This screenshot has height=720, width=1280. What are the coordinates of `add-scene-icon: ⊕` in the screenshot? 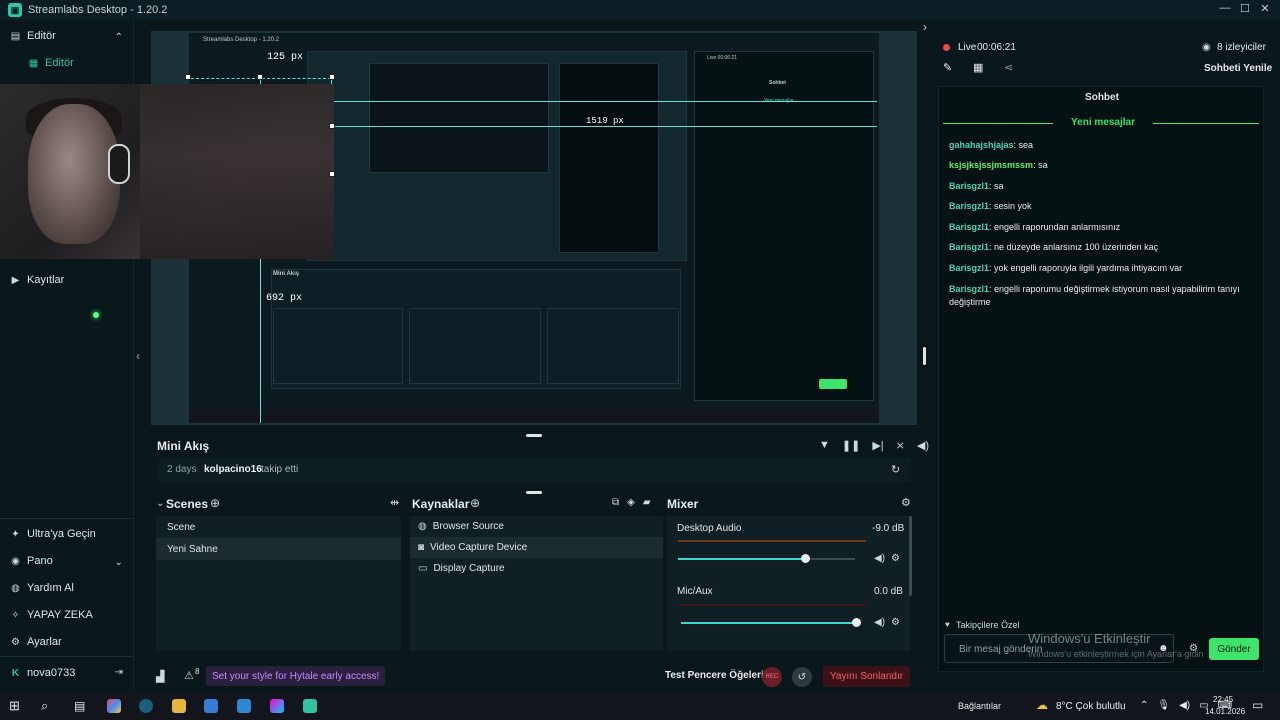 It's located at (215, 503).